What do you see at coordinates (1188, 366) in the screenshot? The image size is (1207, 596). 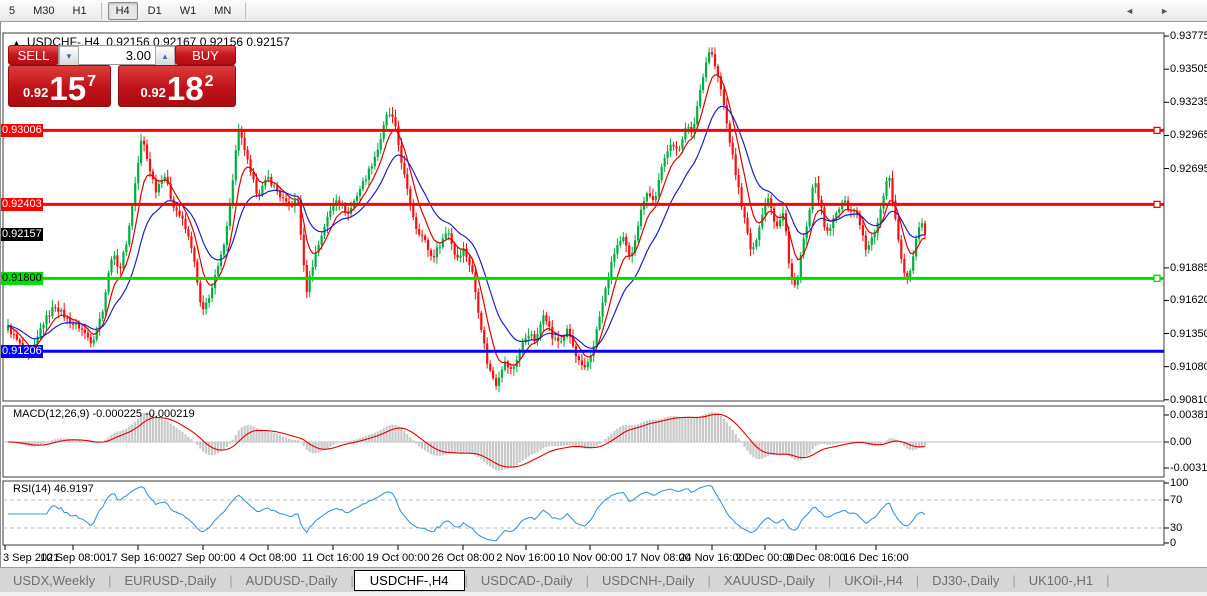 I see `price-axis-label: 0.91080` at bounding box center [1188, 366].